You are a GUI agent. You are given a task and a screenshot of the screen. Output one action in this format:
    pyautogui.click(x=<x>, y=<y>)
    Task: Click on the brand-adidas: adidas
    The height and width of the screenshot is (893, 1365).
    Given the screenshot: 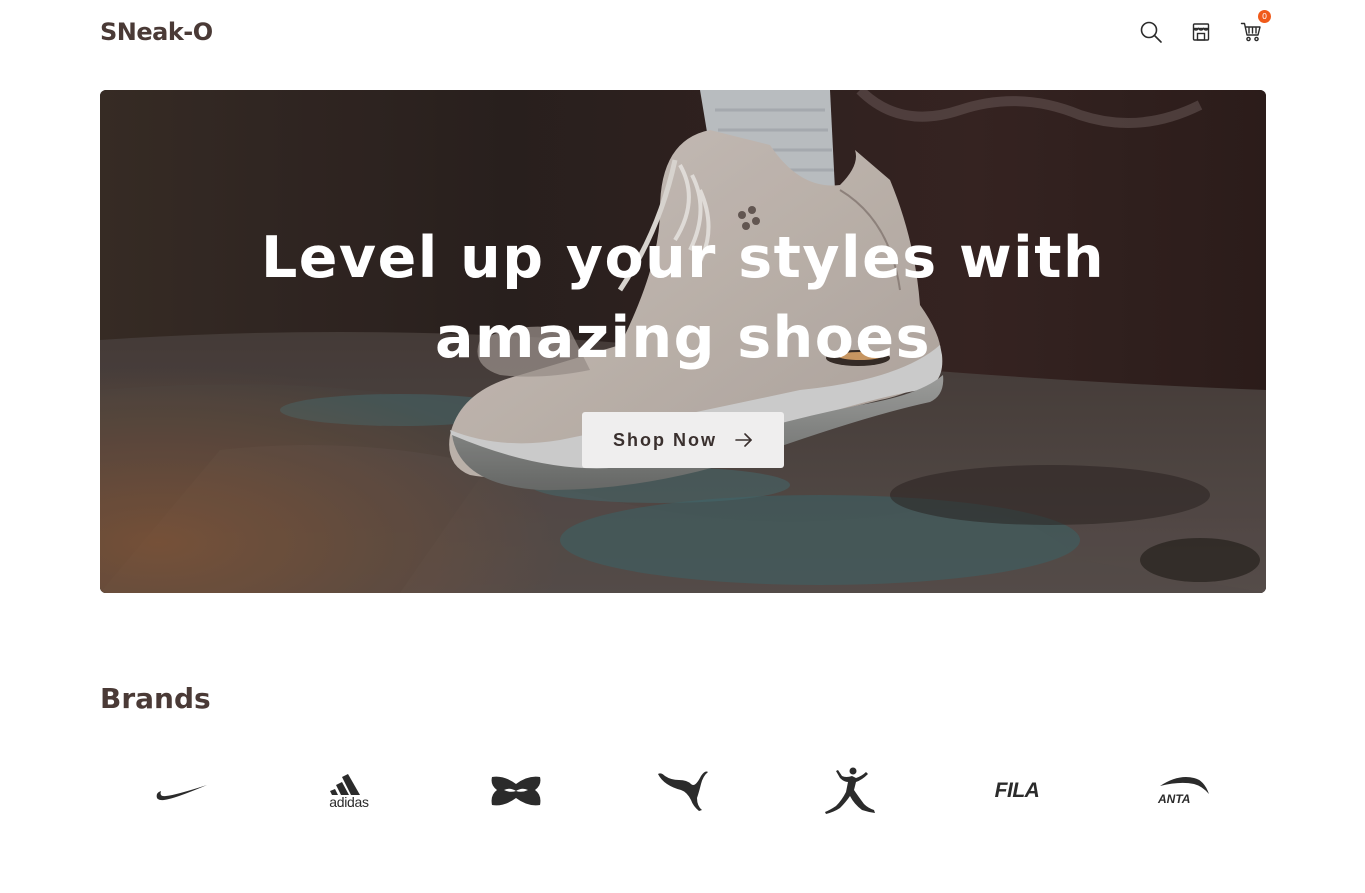 What is the action you would take?
    pyautogui.click(x=349, y=791)
    